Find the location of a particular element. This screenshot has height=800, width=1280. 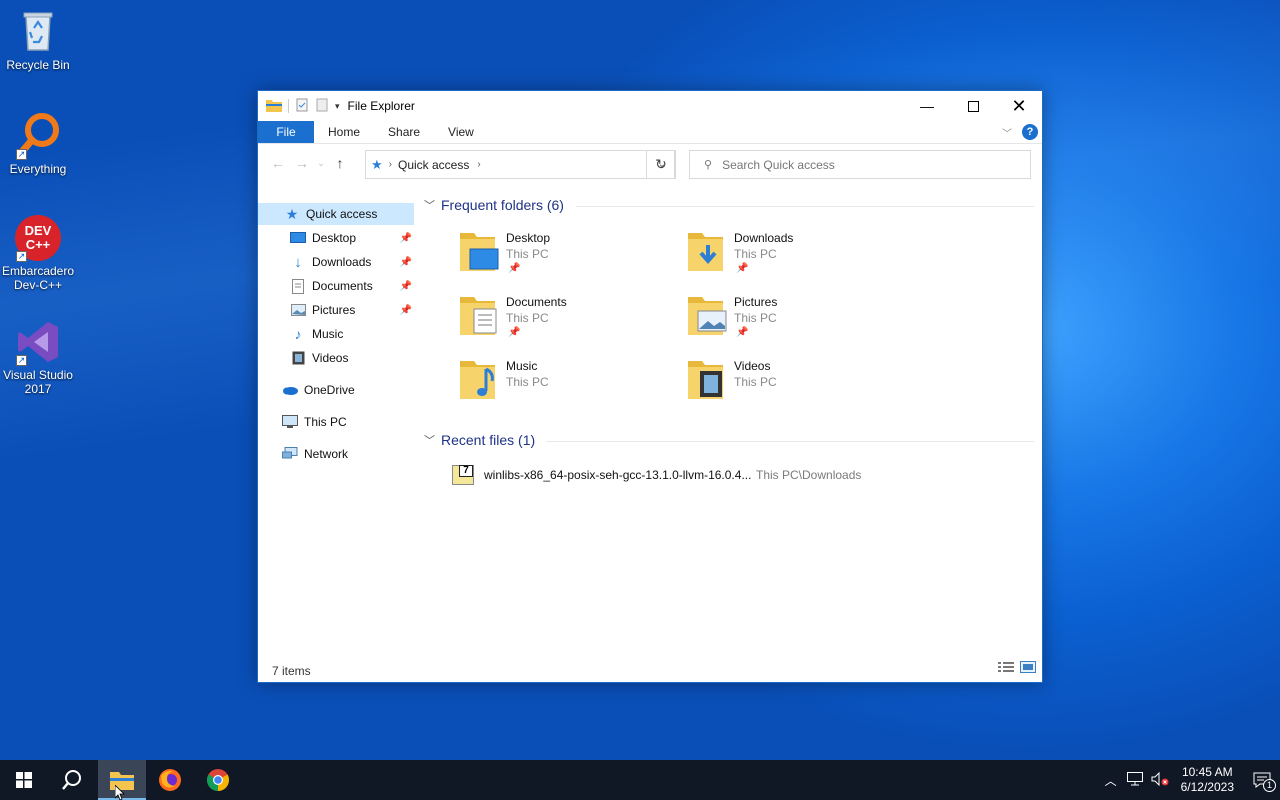

pictures-icon is located at coordinates (298, 310).